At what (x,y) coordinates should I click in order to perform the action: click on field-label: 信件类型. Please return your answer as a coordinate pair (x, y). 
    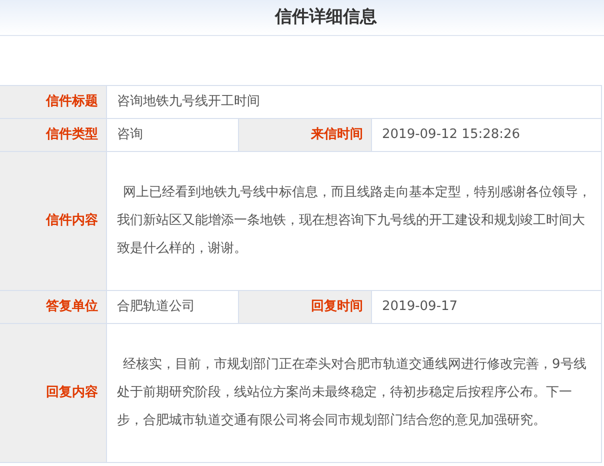
    Looking at the image, I should click on (53, 135).